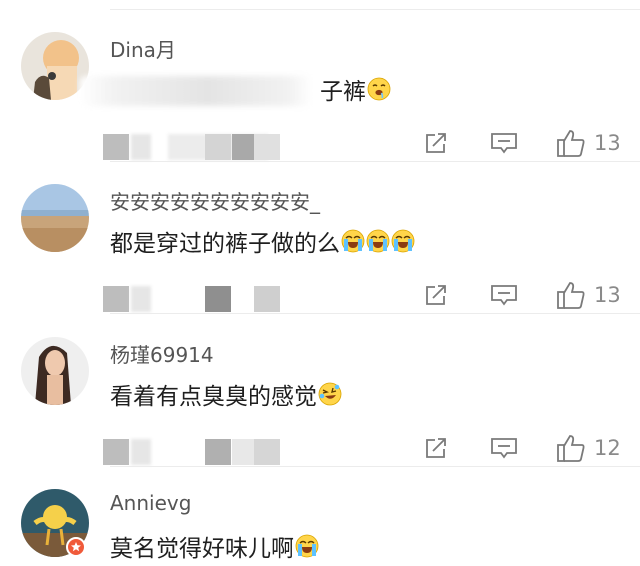  I want to click on drool-emoji, so click(379, 89).